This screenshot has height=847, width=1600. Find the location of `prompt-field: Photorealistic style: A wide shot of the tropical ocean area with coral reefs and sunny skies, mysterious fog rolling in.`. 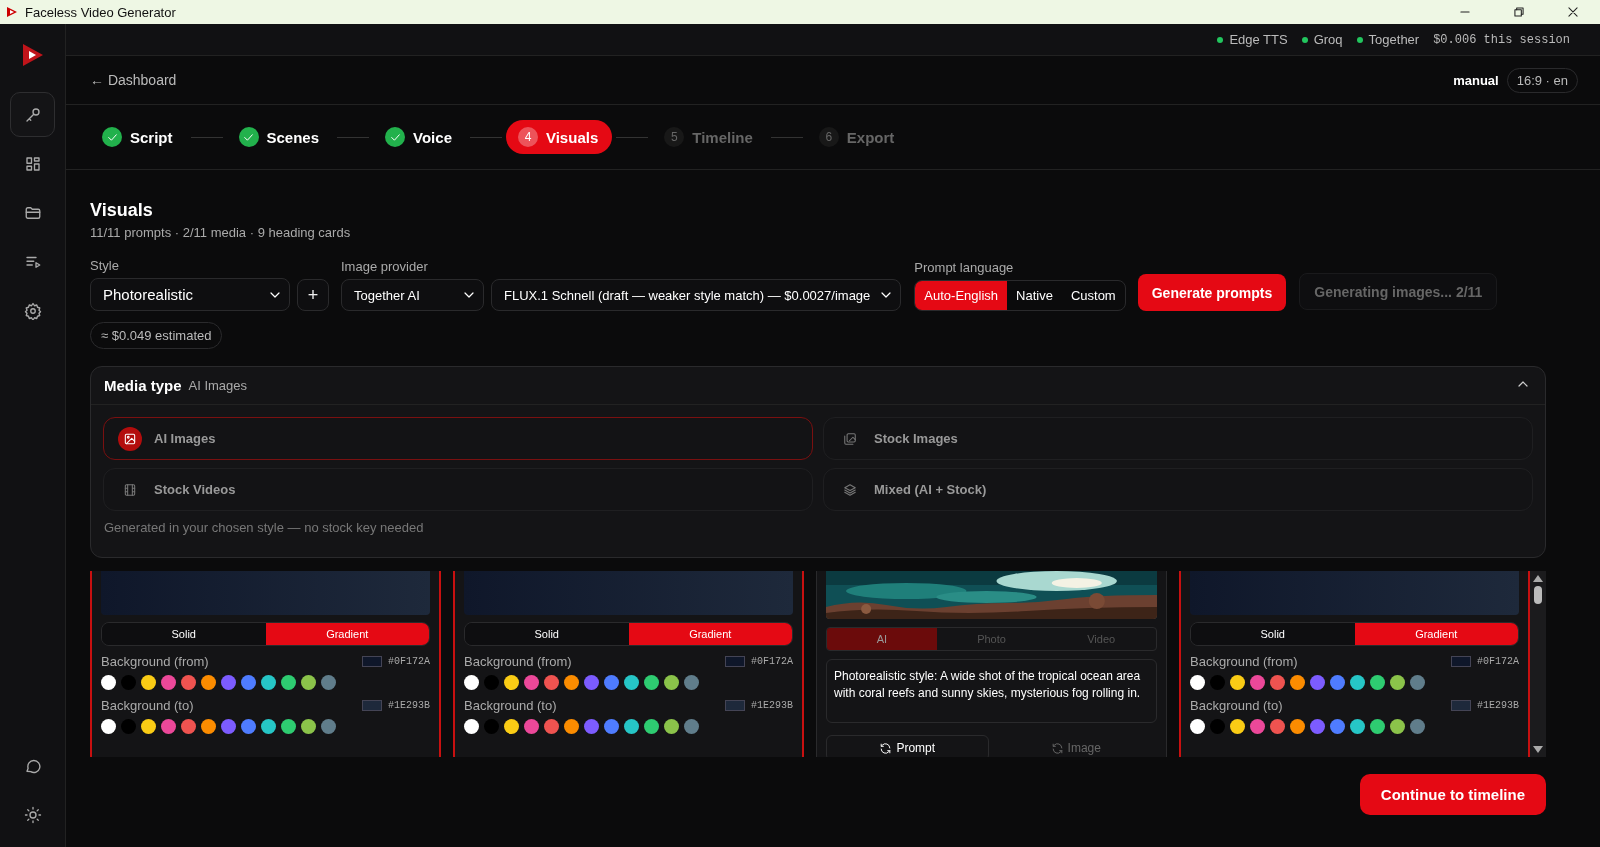

prompt-field: Photorealistic style: A wide shot of the tropical ocean area with coral reefs and sunny skies, mysterious fog rolling in. is located at coordinates (991, 691).